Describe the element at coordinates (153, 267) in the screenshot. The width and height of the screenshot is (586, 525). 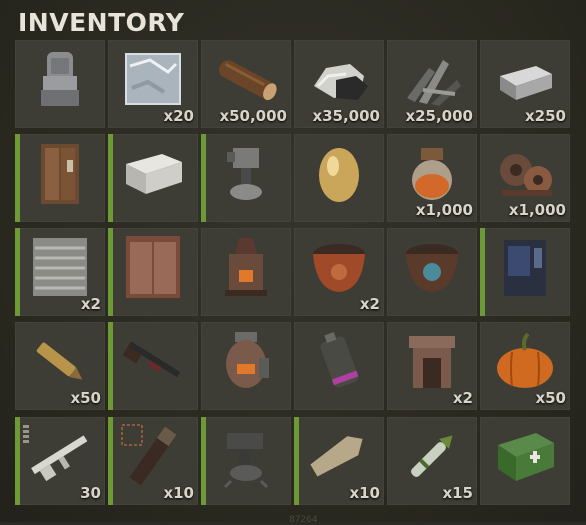
I see `double-door-icon` at that location.